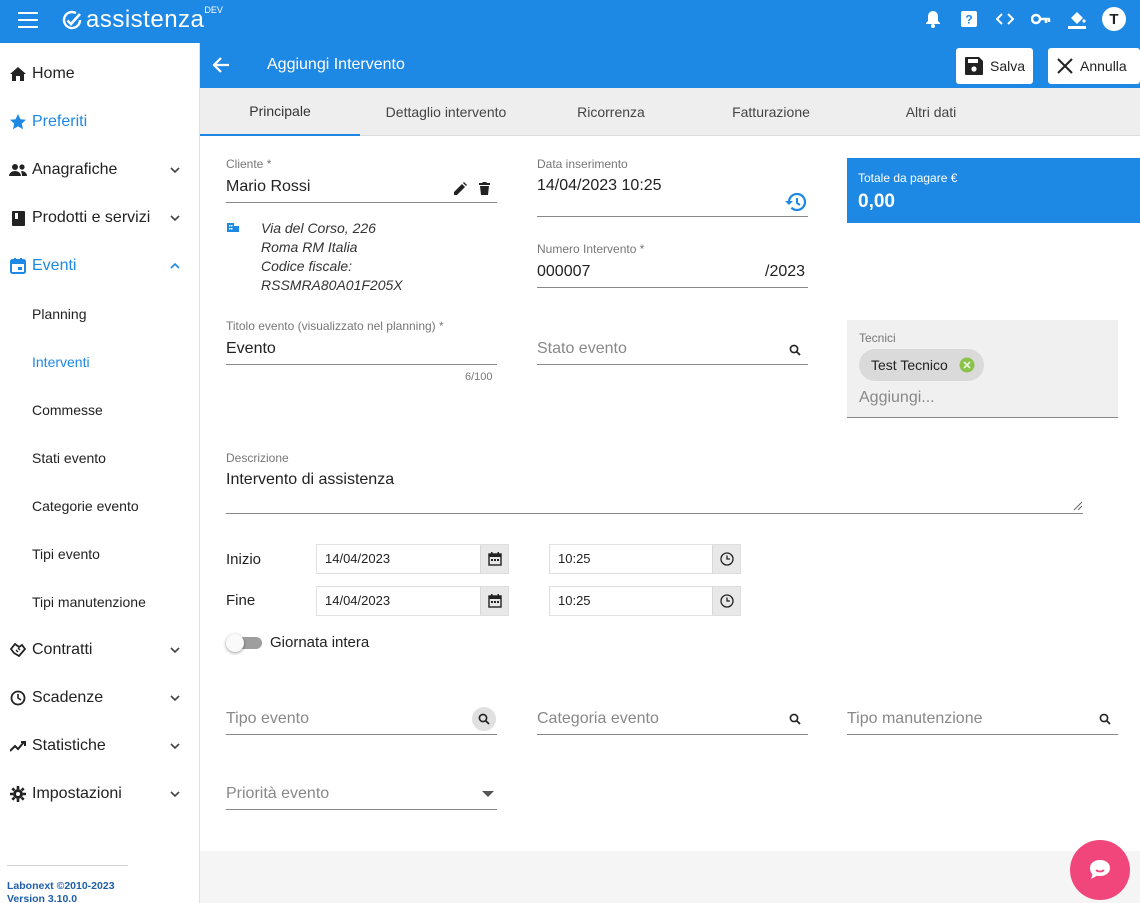 This screenshot has width=1140, height=903. Describe the element at coordinates (1077, 505) in the screenshot. I see `resize-handle-icon` at that location.